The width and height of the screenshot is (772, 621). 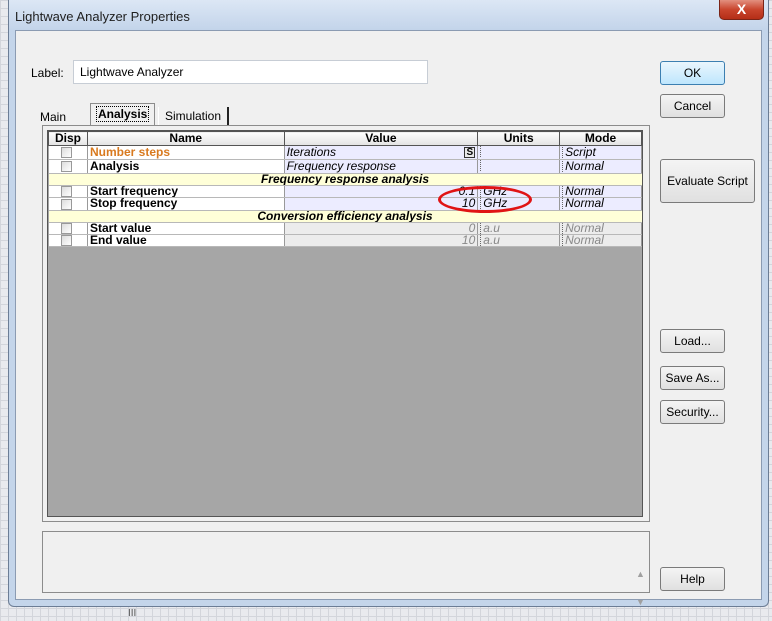 I want to click on highlight-ellipse-annotation, so click(x=485, y=199).